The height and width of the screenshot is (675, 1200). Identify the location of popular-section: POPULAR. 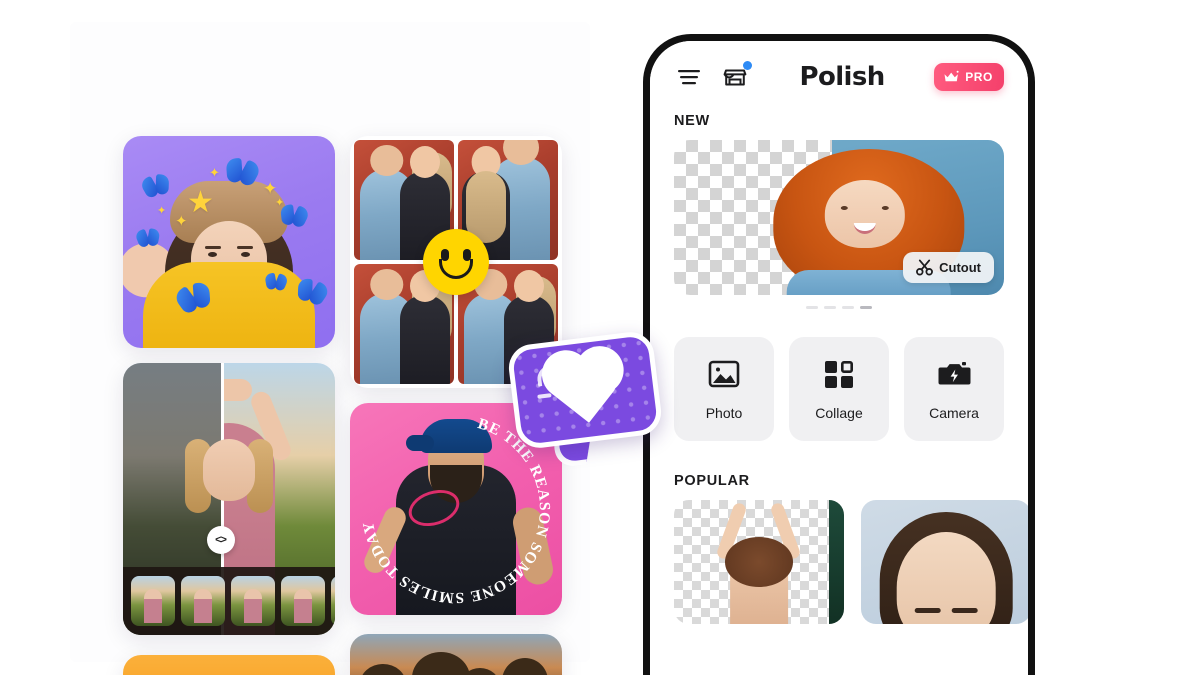
(839, 532).